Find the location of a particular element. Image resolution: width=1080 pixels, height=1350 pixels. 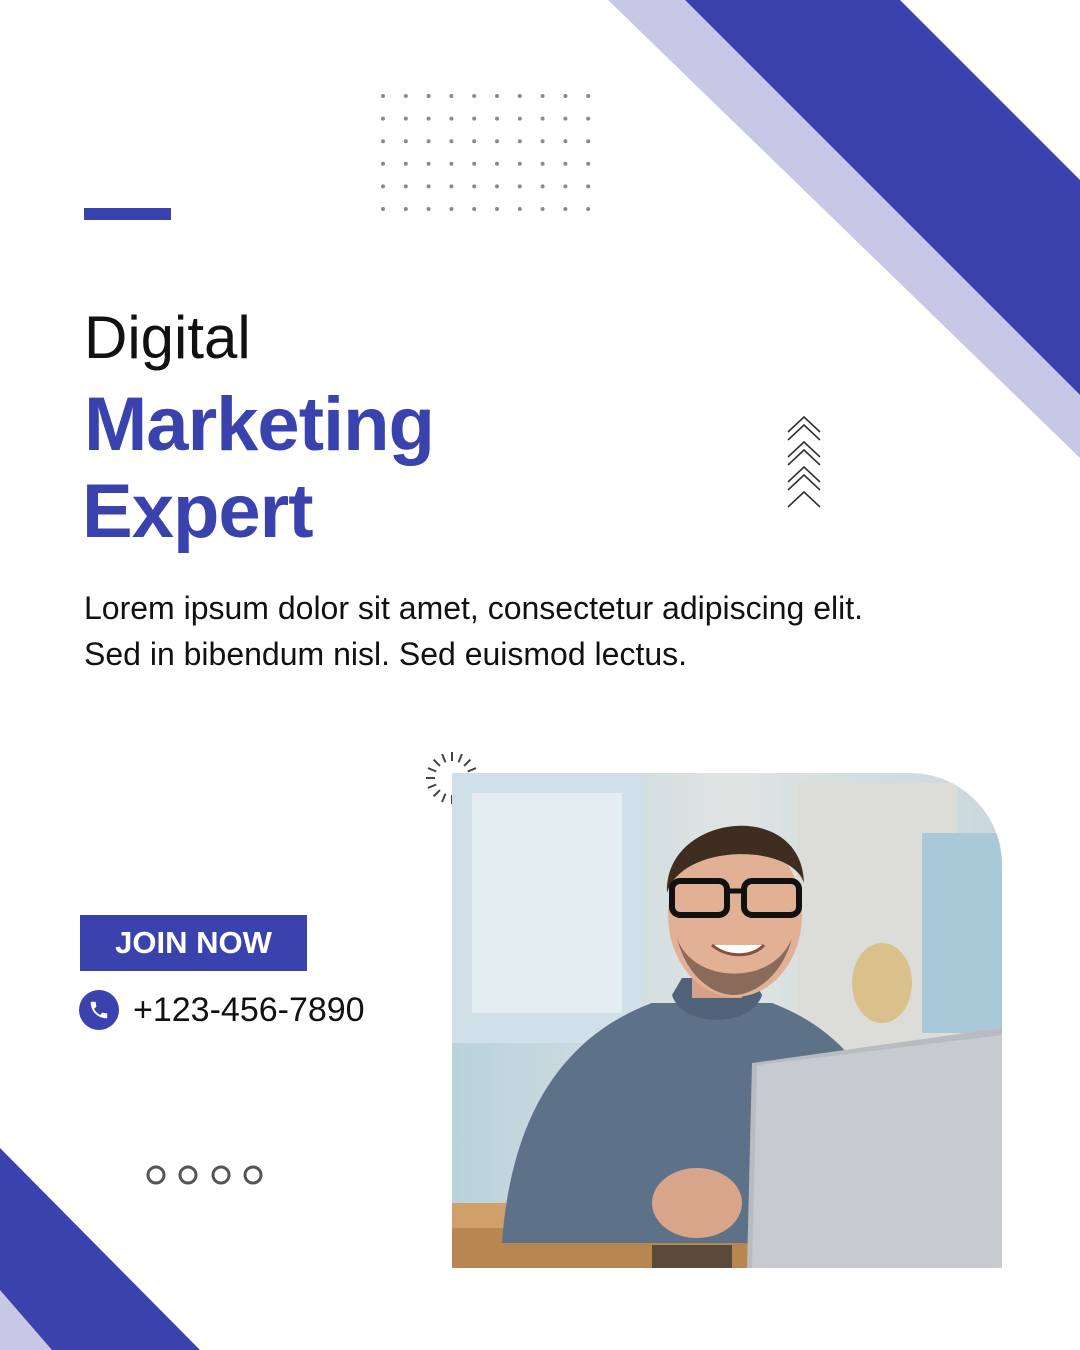

headline-marketing: Marketing is located at coordinates (259, 424).